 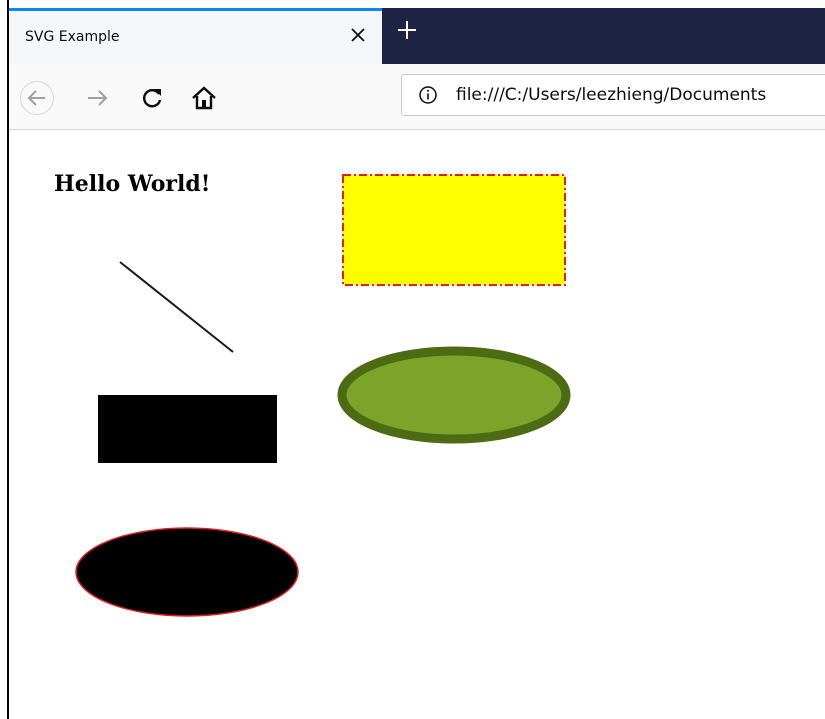 I want to click on yellow-rectangle, so click(x=454, y=230).